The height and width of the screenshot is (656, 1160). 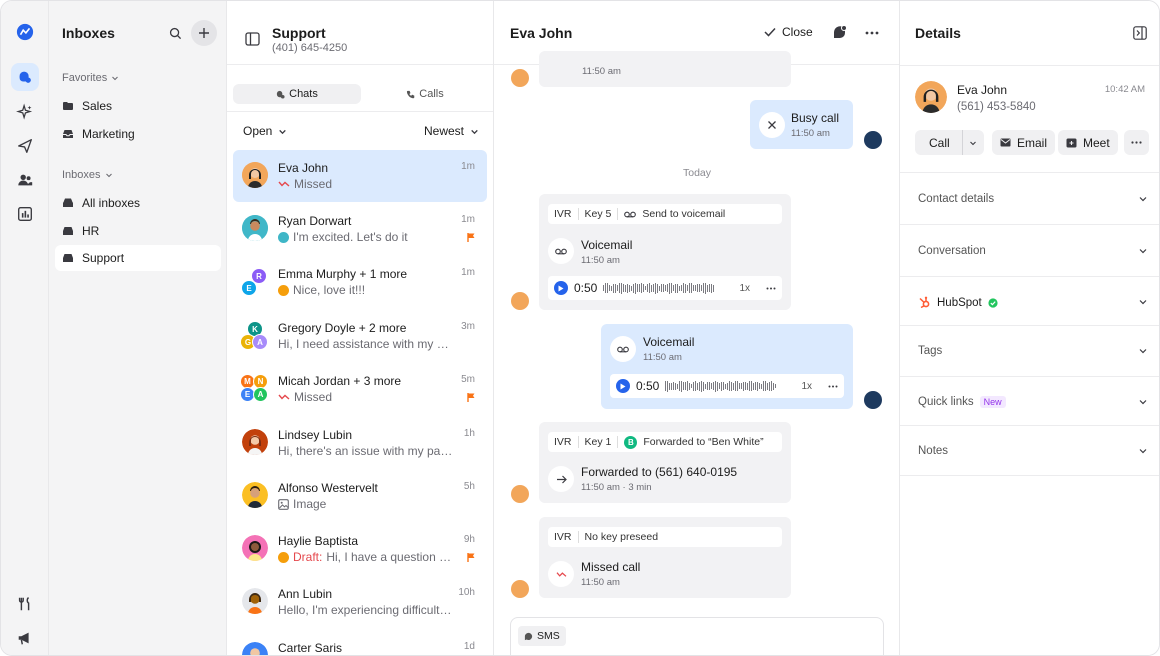 What do you see at coordinates (138, 106) in the screenshot?
I see `nav-item-sales: Sales` at bounding box center [138, 106].